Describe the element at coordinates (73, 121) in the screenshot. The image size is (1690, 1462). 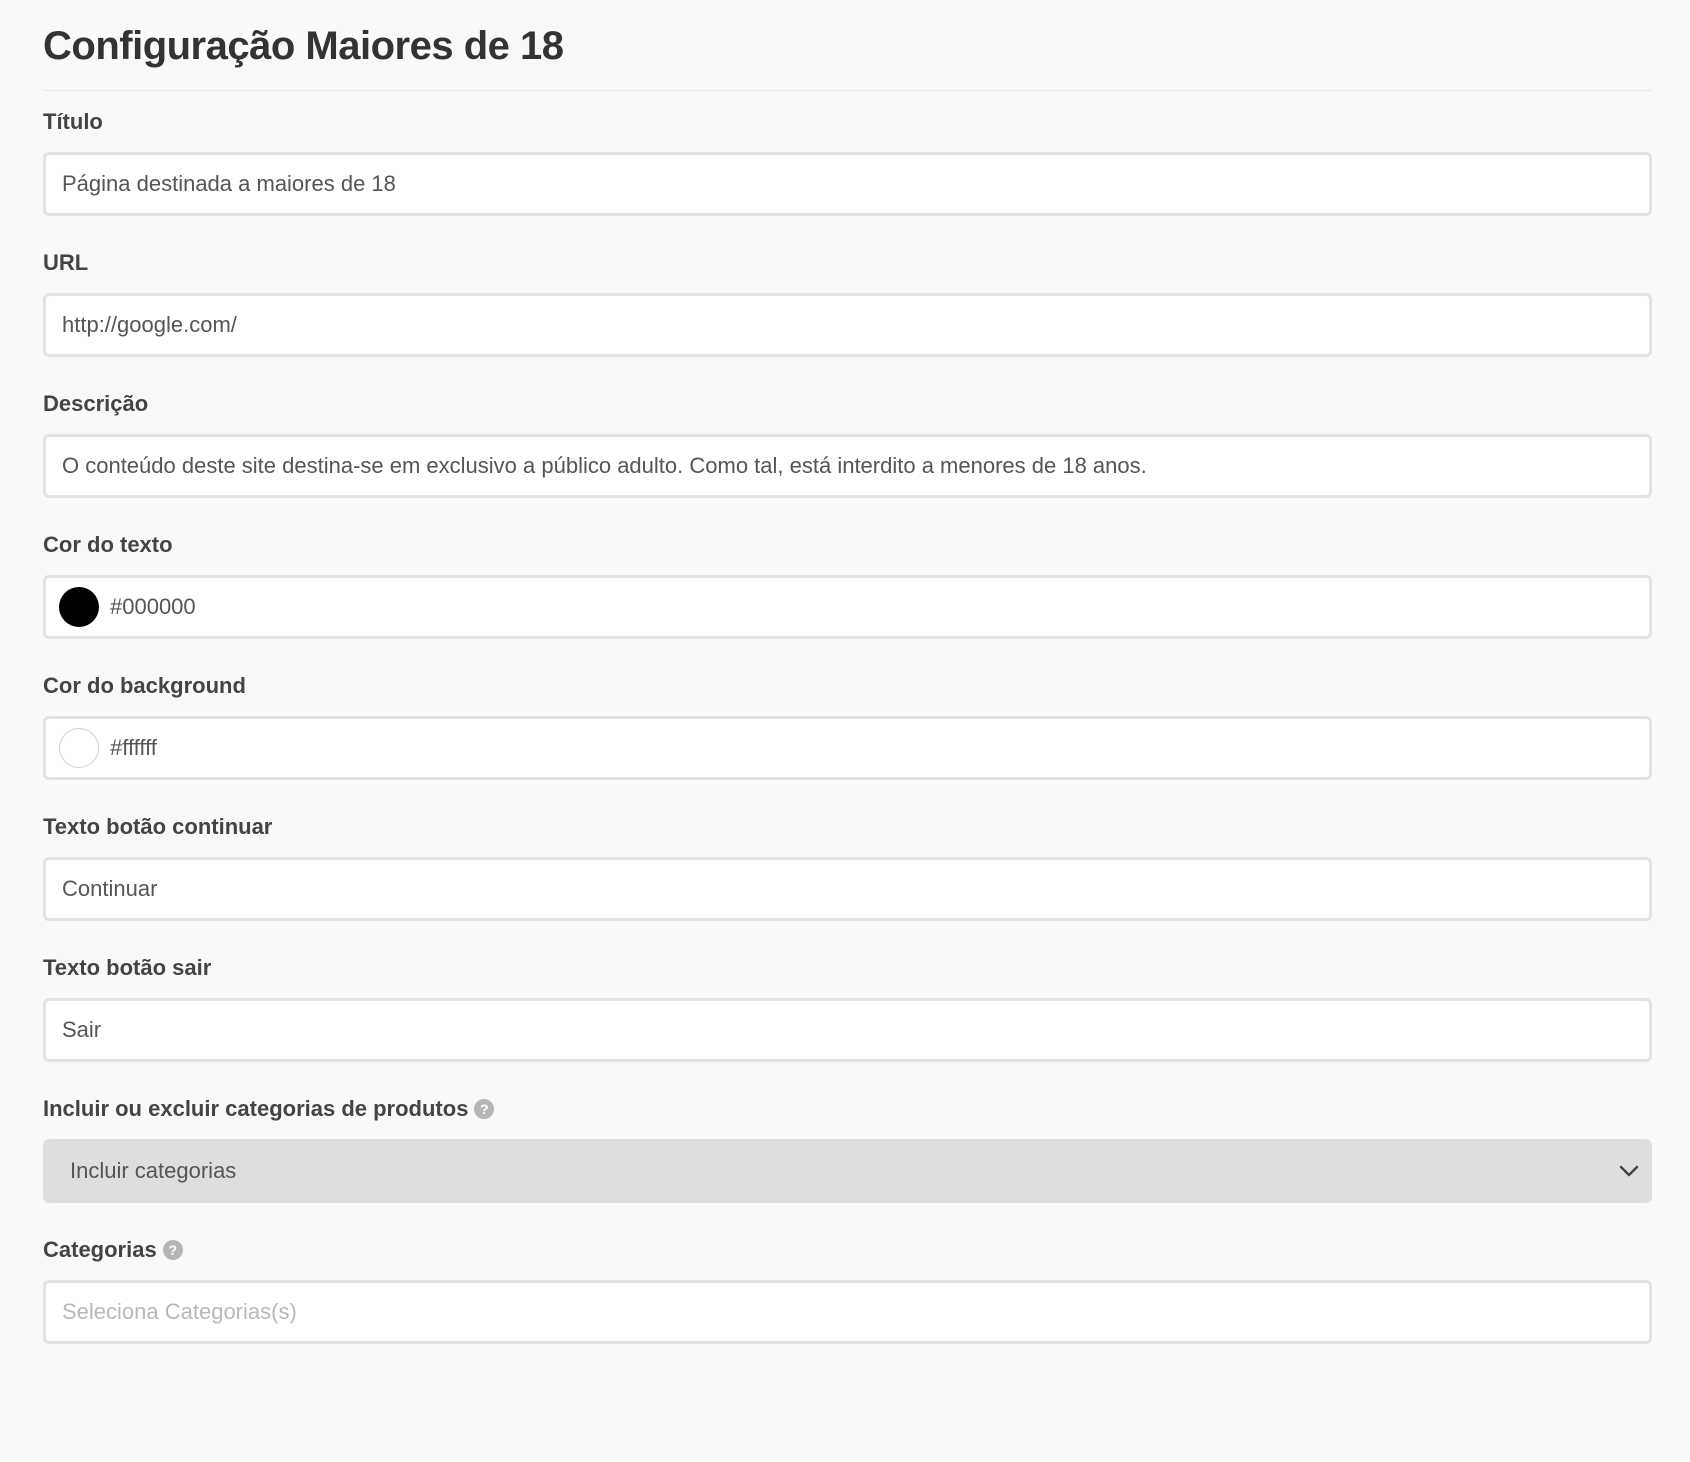
I see `field-label: Título` at that location.